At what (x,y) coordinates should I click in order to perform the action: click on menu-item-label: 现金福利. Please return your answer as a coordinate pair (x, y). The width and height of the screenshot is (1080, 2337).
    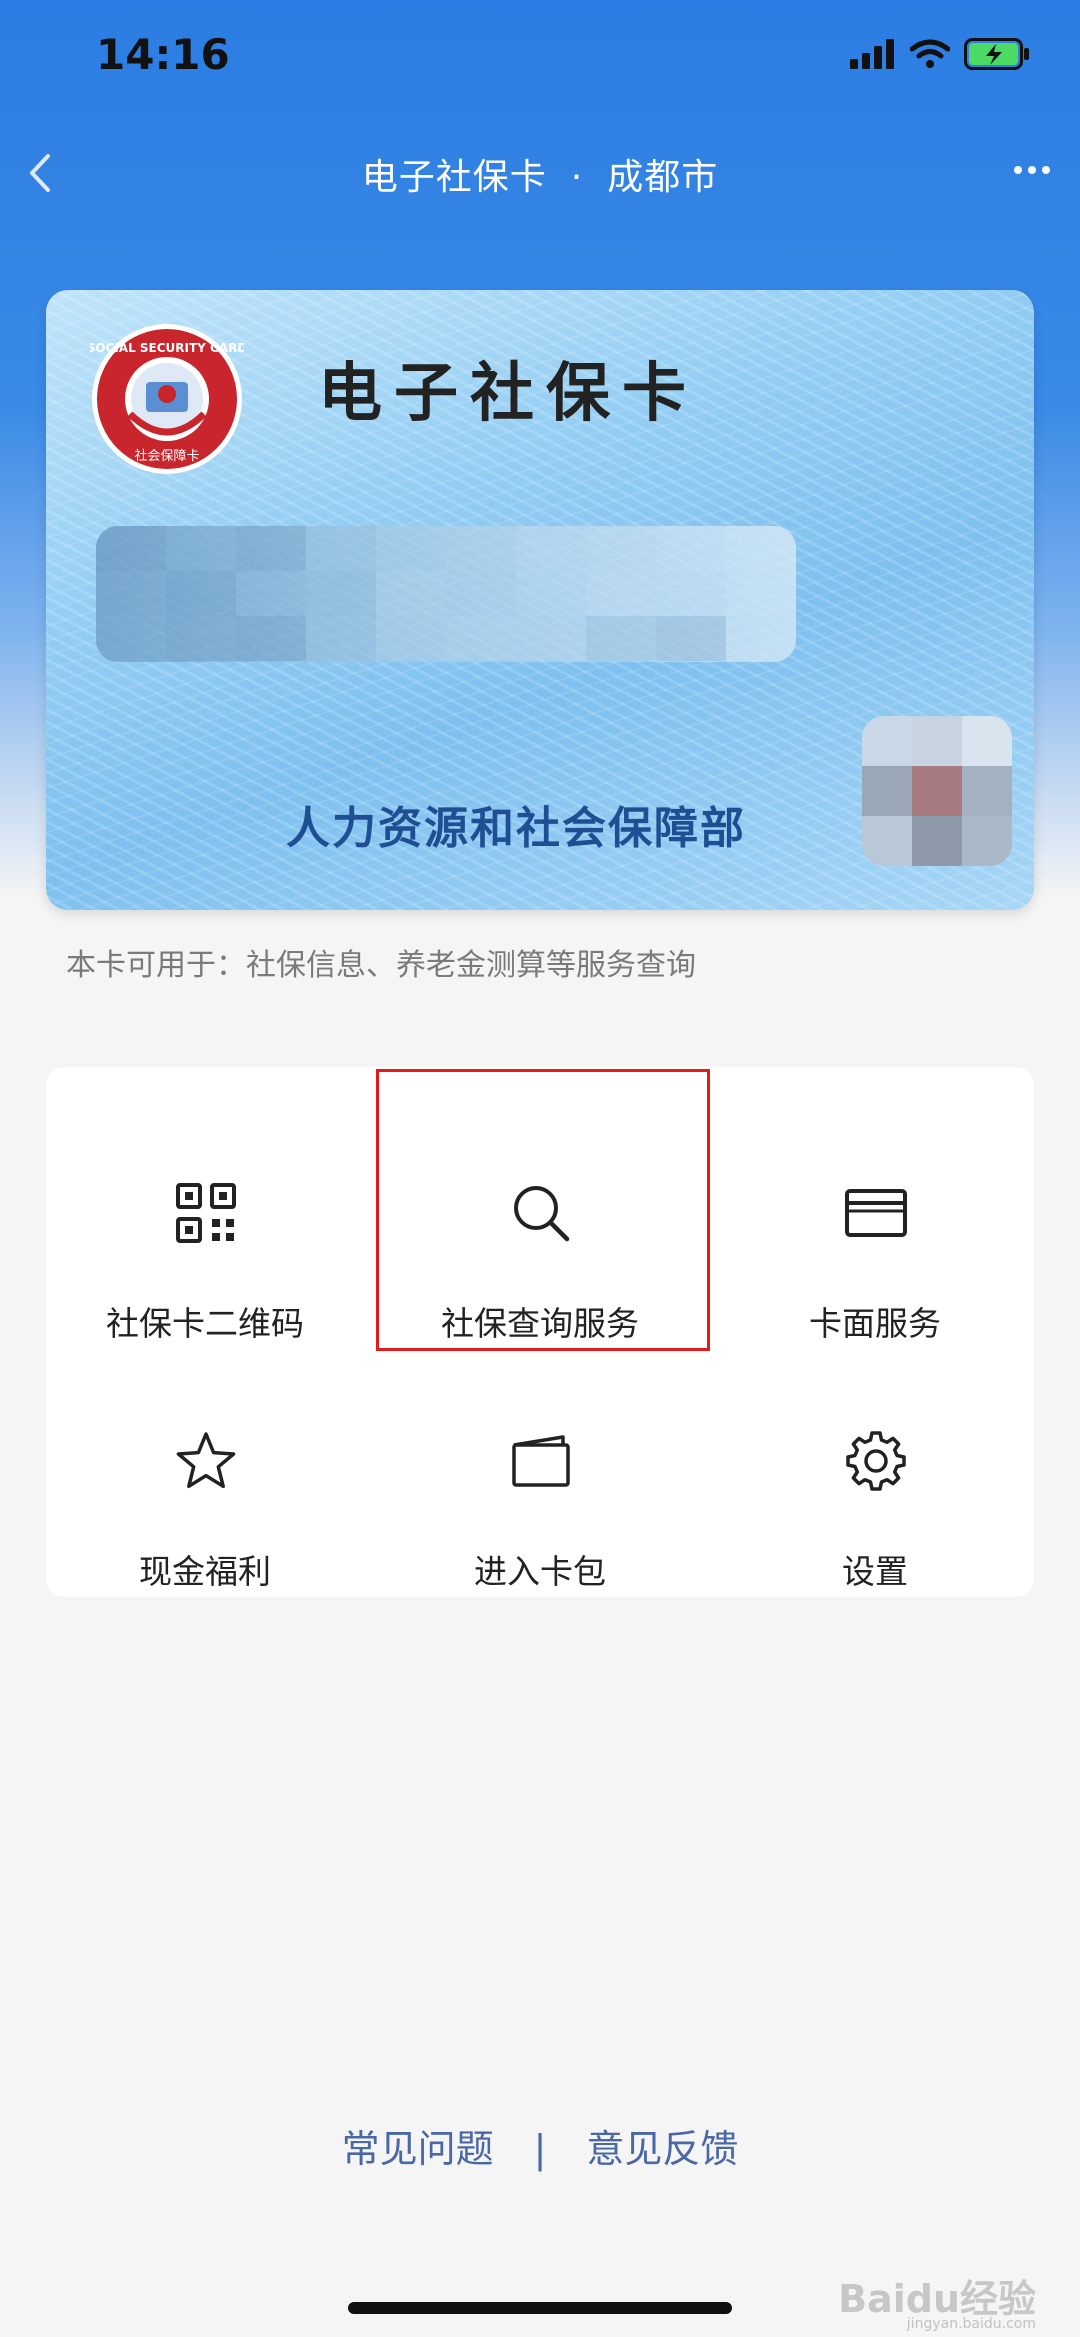
    Looking at the image, I should click on (205, 1571).